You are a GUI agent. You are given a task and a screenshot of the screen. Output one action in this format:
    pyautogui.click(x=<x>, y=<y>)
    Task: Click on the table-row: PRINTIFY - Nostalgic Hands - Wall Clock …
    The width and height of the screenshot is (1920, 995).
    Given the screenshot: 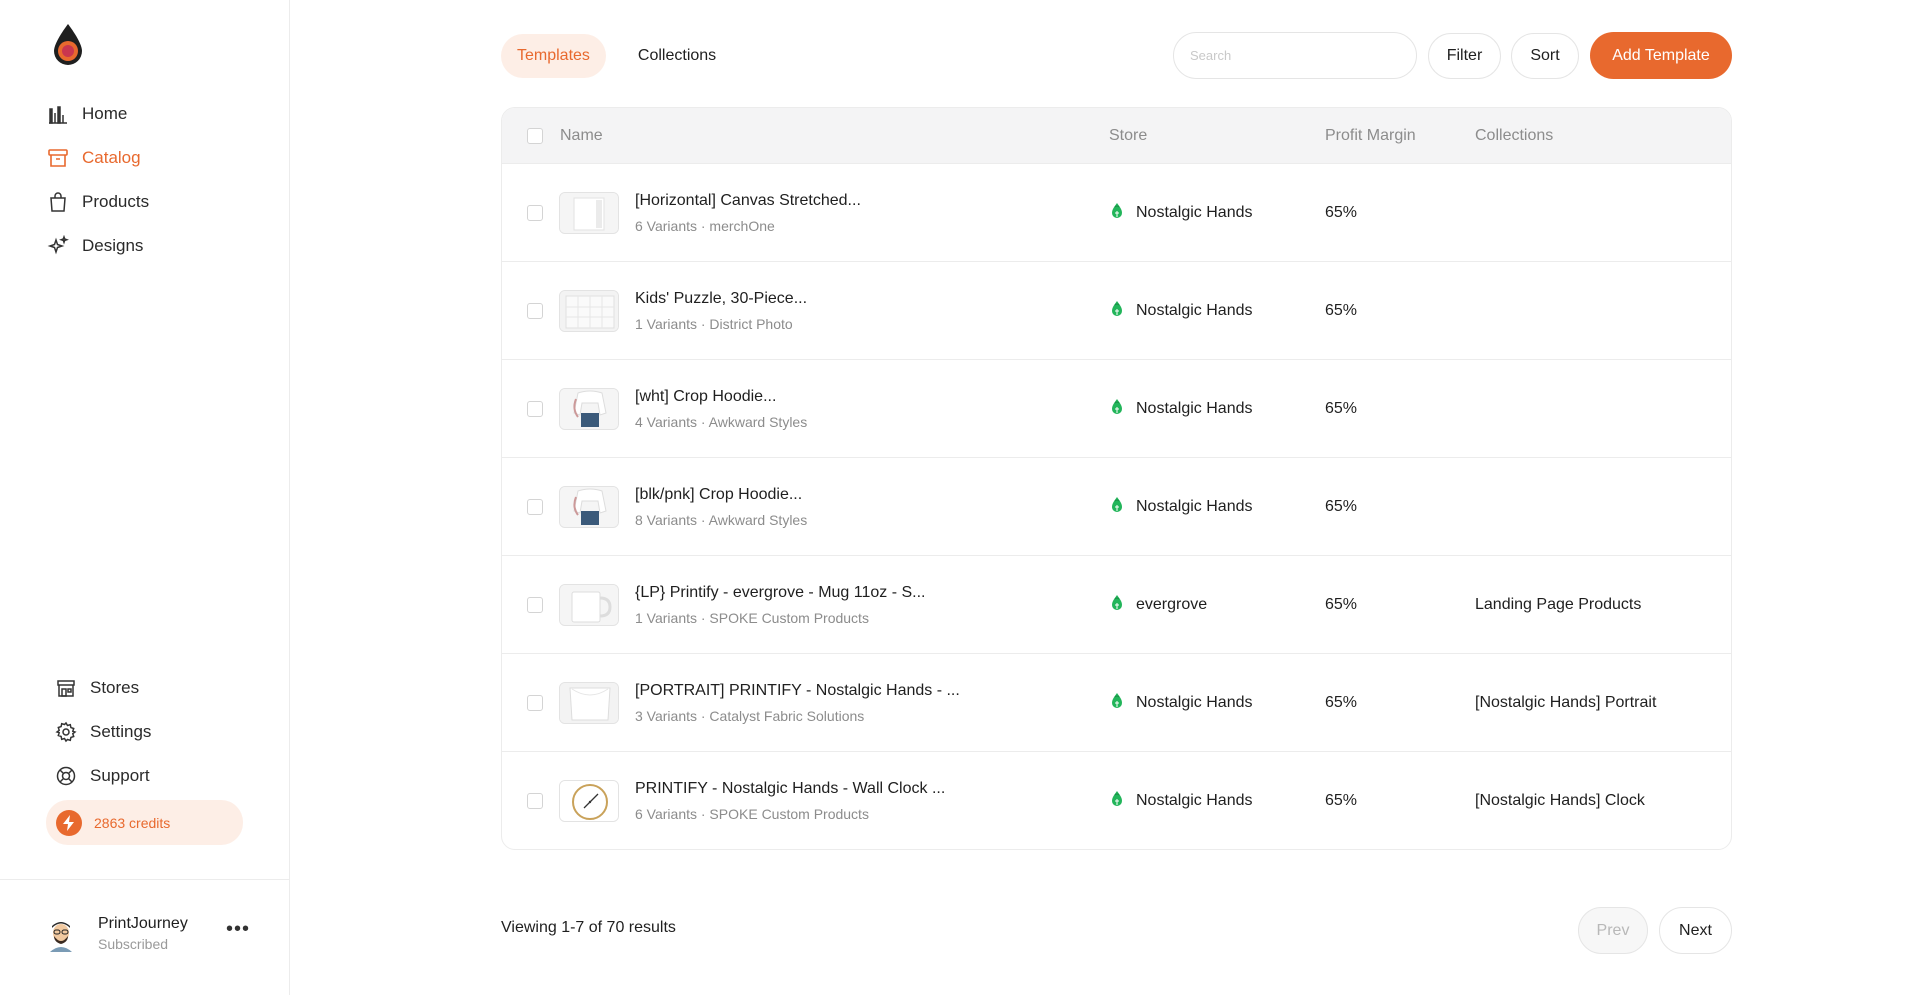 What is the action you would take?
    pyautogui.click(x=1116, y=800)
    